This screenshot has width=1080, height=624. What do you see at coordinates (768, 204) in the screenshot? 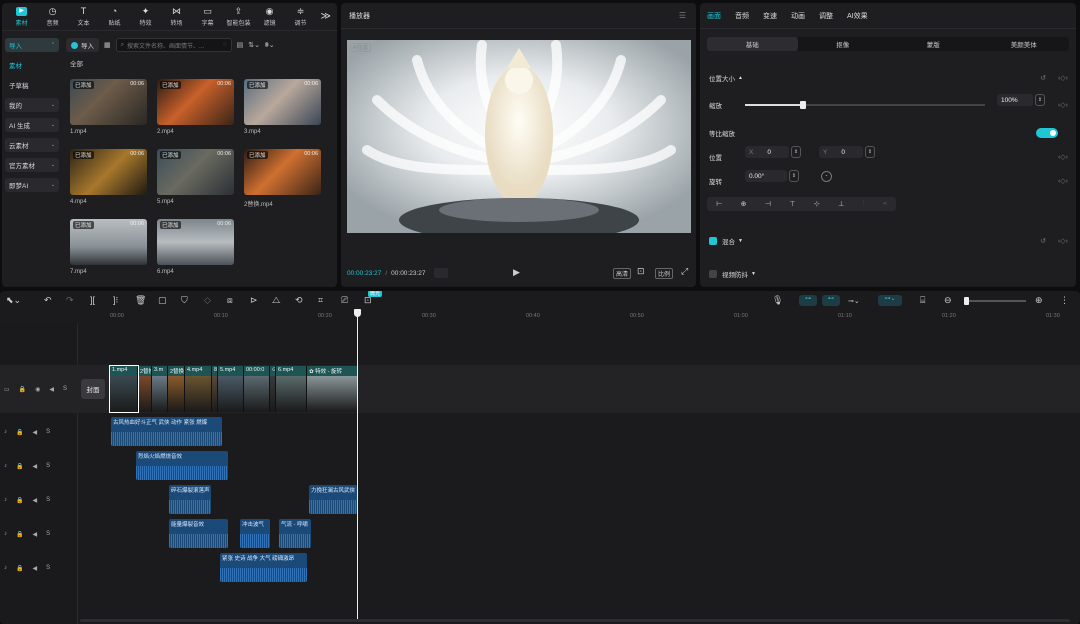
I see `align-right-icon: ⊣` at bounding box center [768, 204].